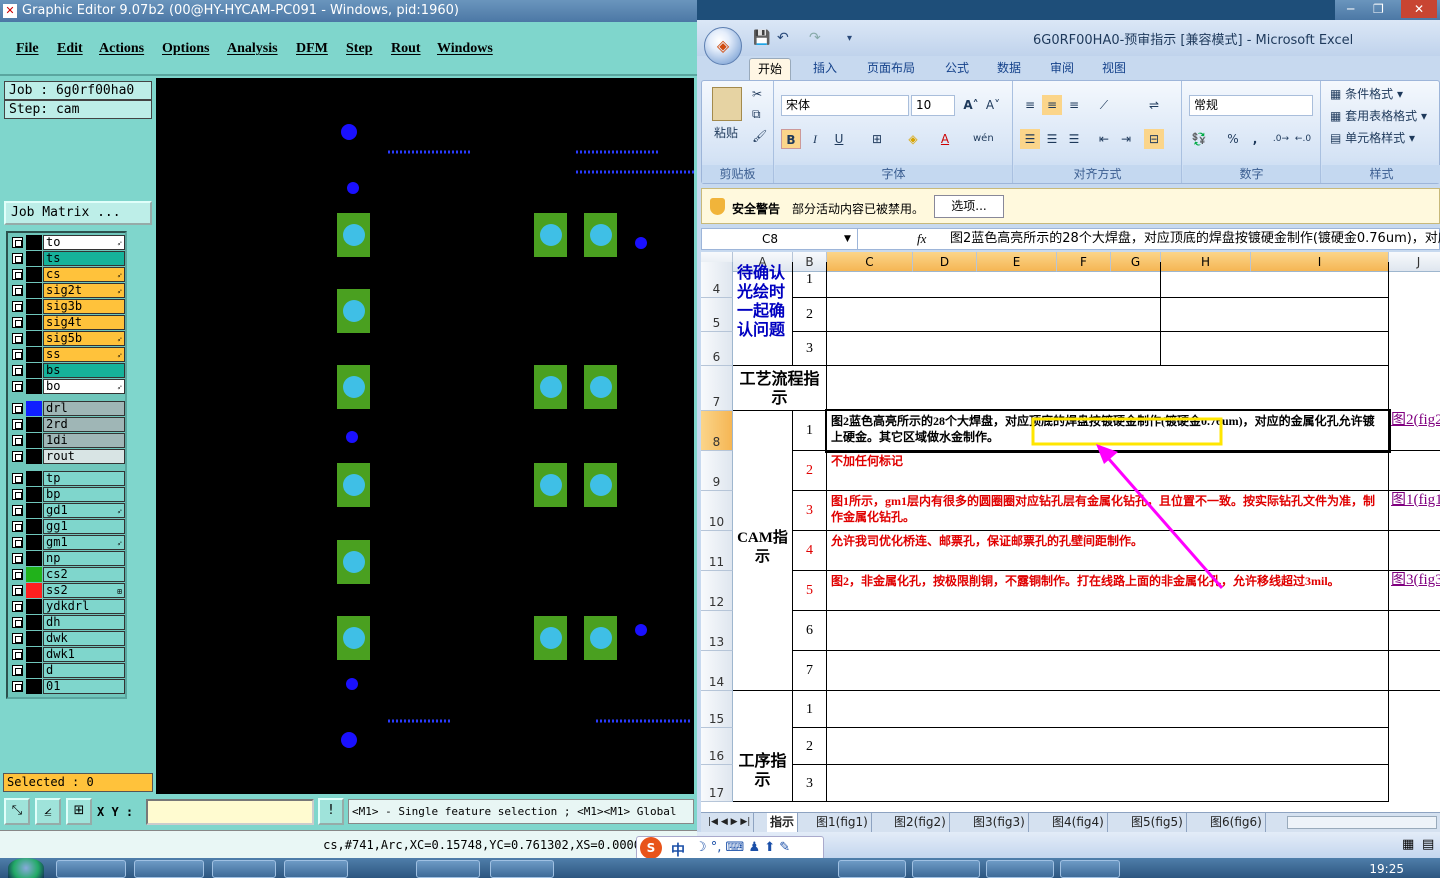  I want to click on layer-name: cs2, so click(84, 574).